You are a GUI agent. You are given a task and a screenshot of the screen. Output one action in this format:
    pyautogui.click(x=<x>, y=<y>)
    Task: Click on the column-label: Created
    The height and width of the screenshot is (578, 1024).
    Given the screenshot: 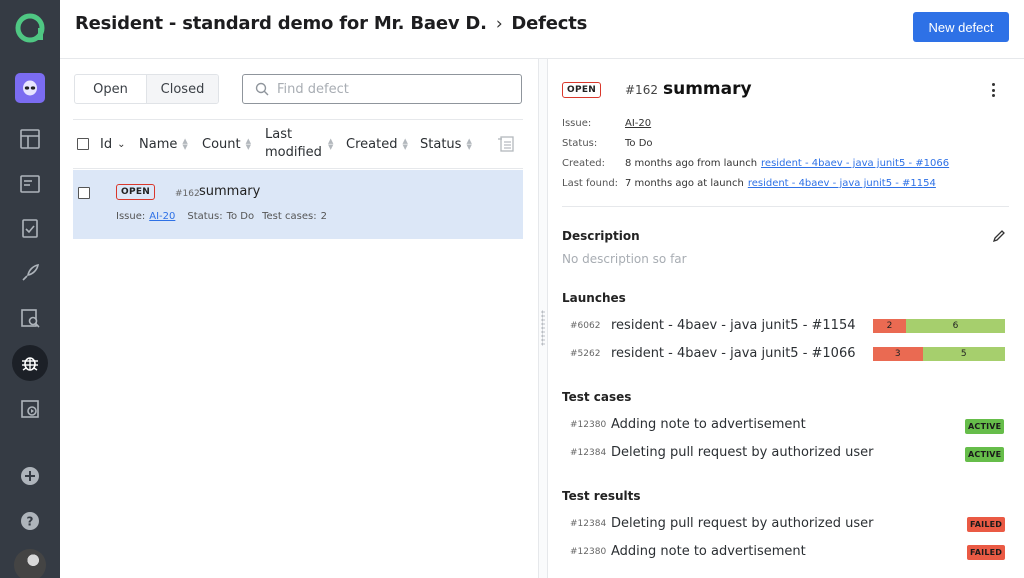 What is the action you would take?
    pyautogui.click(x=372, y=144)
    